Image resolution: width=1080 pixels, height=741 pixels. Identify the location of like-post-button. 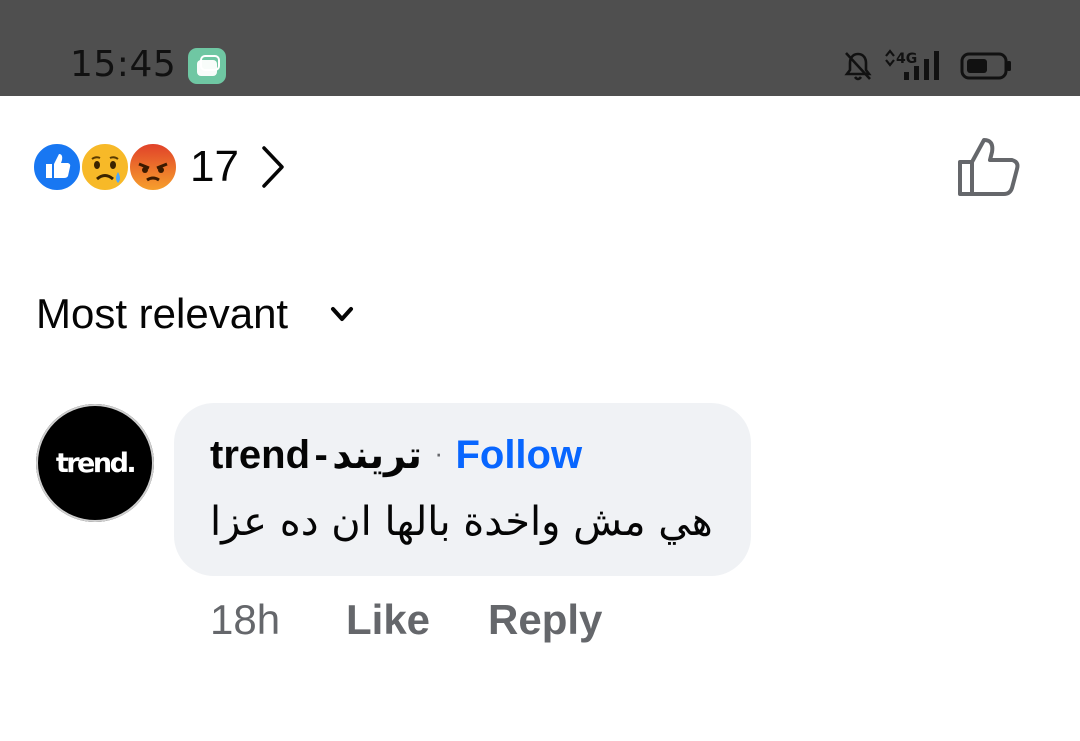
(989, 167).